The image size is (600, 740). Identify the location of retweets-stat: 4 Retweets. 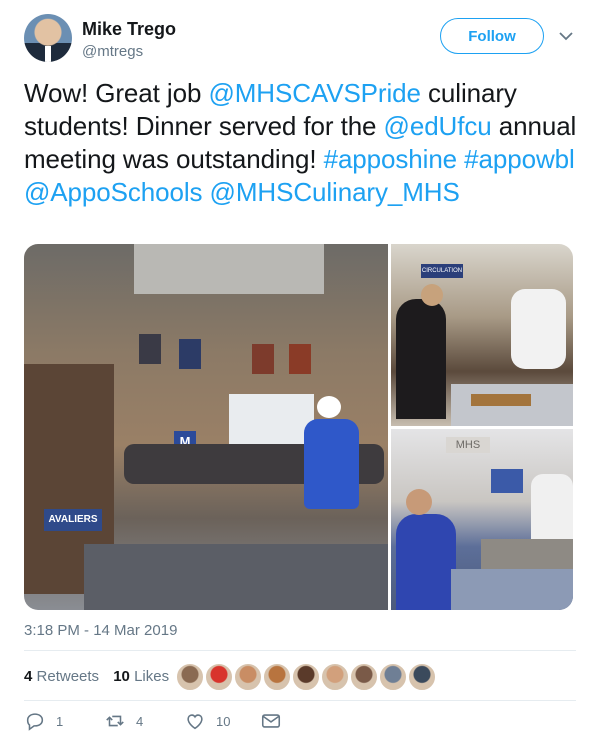
(61, 676).